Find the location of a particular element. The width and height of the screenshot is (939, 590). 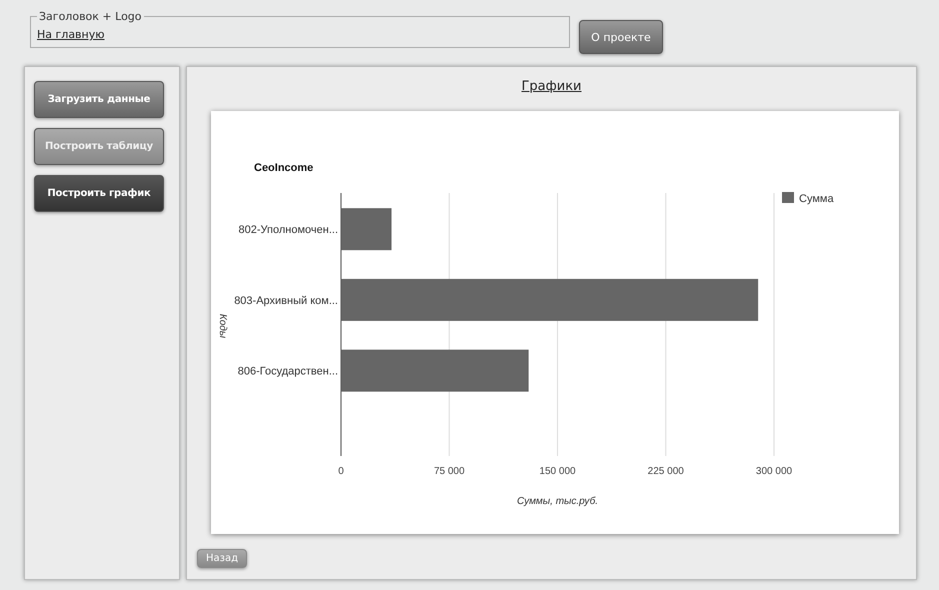

sidebar-button: Построить график is located at coordinates (99, 193).